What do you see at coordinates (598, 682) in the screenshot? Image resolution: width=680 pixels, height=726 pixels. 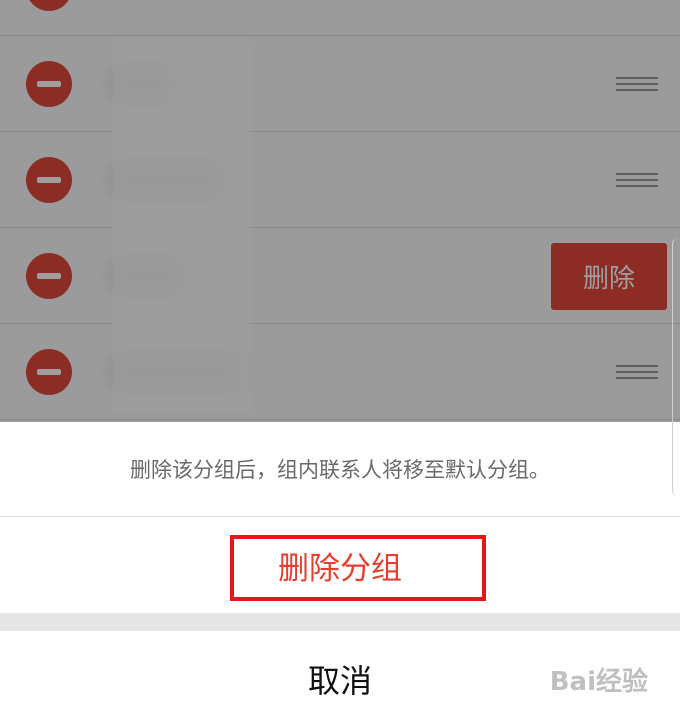 I see `watermark-logo: Bai经验` at bounding box center [598, 682].